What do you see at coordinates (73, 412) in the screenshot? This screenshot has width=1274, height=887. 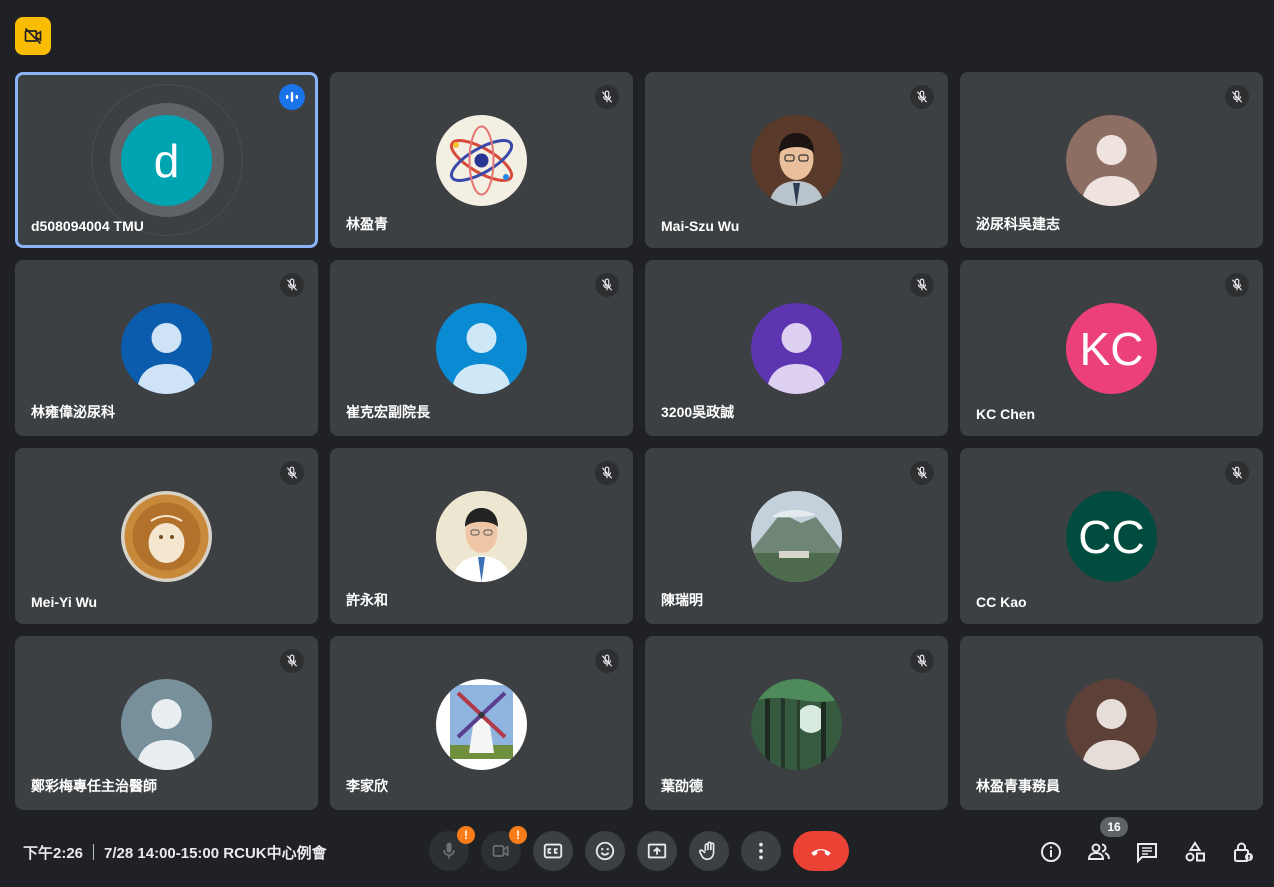 I see `participant-name: 林雍偉泌尿科` at bounding box center [73, 412].